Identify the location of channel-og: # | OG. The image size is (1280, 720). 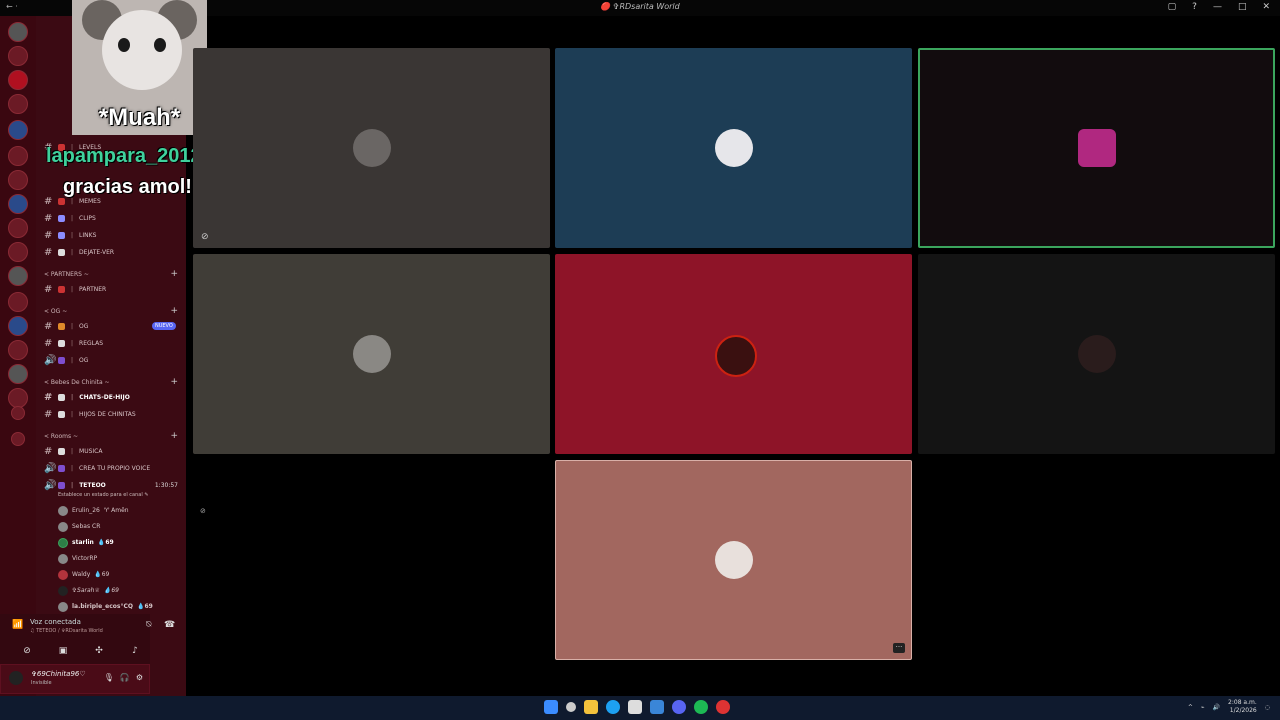
(66, 326).